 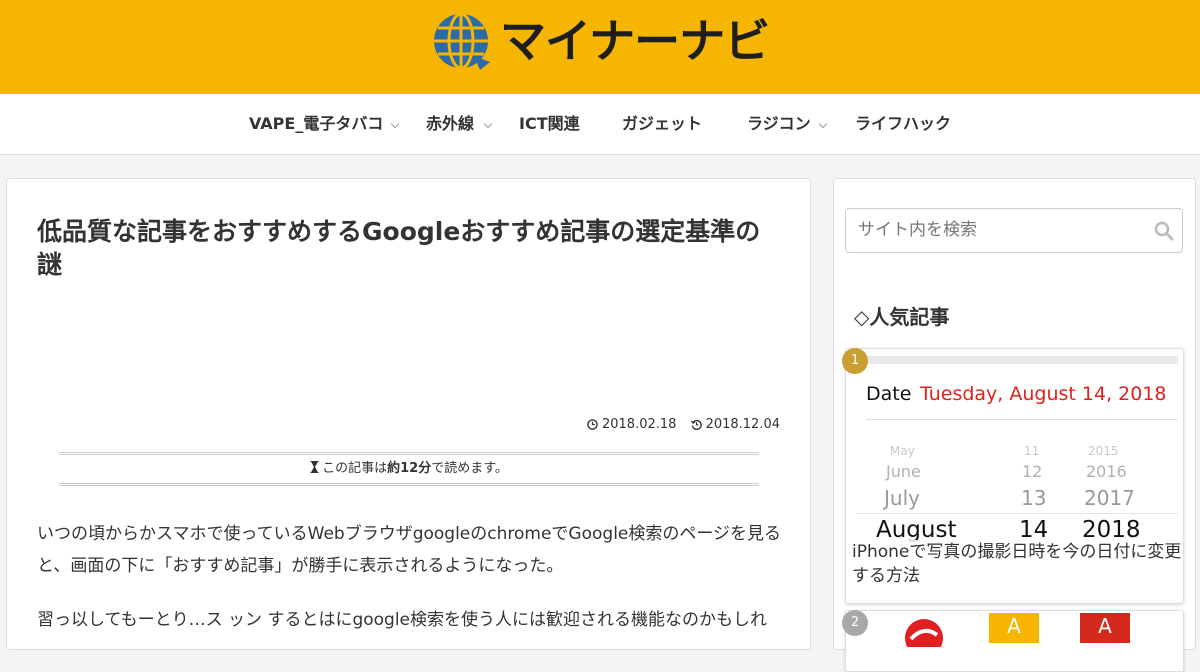 I want to click on read-time-notice: この記事は約12分で読めます。, so click(x=409, y=469).